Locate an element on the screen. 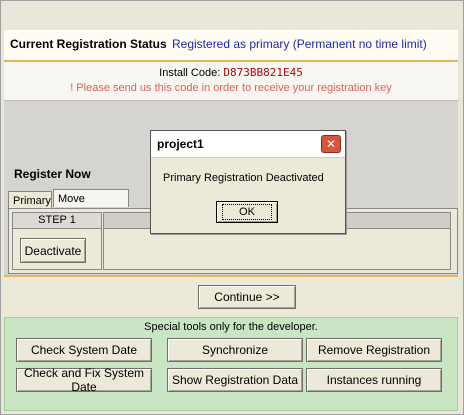 Image resolution: width=464 pixels, height=415 pixels. dialog-title: project1 is located at coordinates (180, 144).